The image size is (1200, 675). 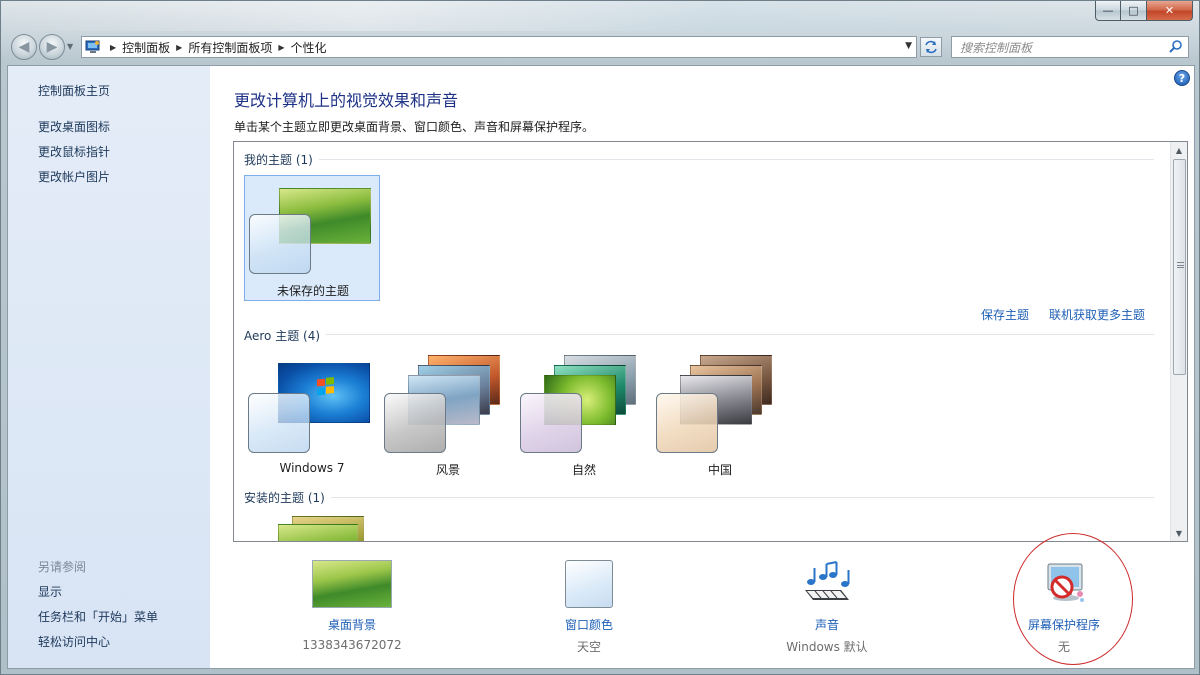 What do you see at coordinates (589, 584) in the screenshot?
I see `window-color-icon` at bounding box center [589, 584].